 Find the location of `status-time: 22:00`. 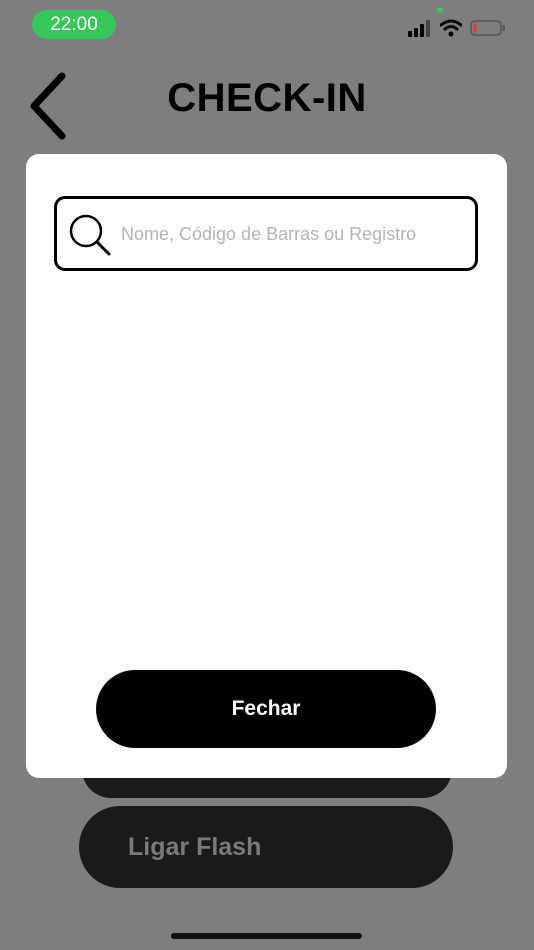

status-time: 22:00 is located at coordinates (74, 24).